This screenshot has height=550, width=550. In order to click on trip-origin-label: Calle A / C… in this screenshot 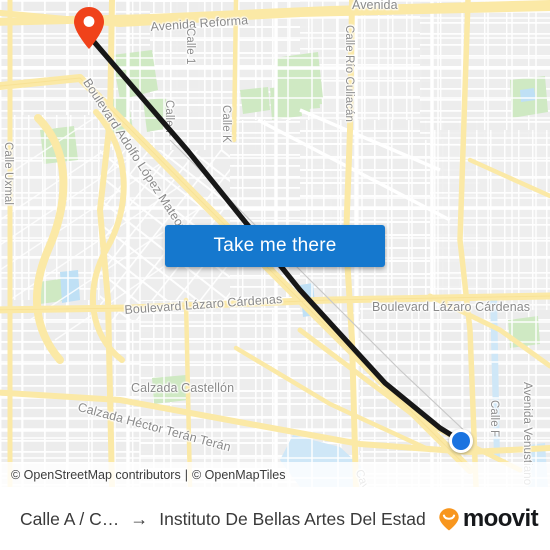, I will do `click(70, 518)`.